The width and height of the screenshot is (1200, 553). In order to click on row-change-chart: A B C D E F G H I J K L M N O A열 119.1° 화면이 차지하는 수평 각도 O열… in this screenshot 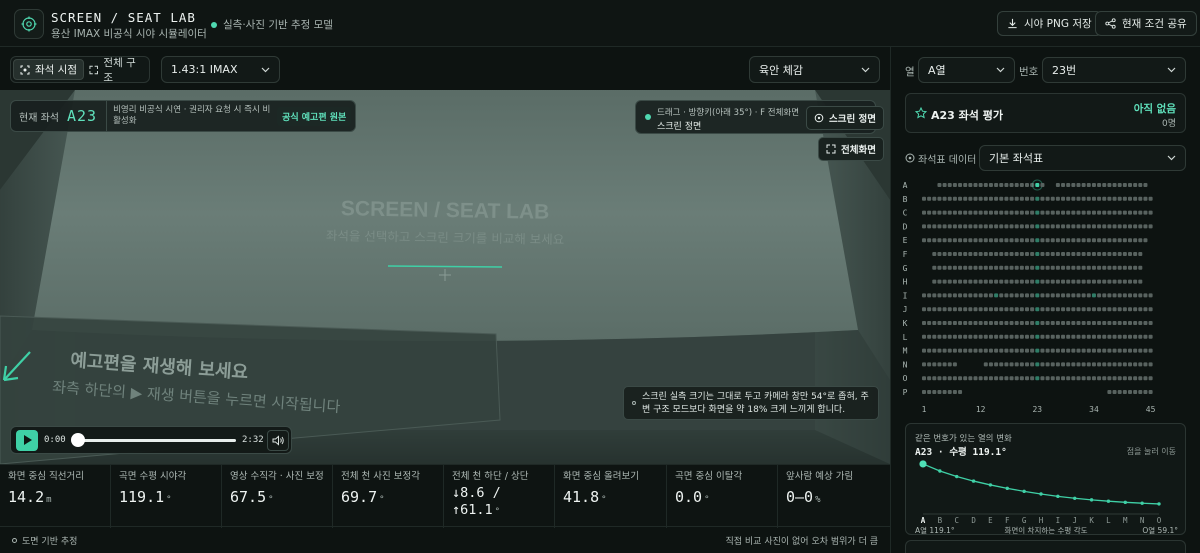, I will do `click(1046, 495)`.